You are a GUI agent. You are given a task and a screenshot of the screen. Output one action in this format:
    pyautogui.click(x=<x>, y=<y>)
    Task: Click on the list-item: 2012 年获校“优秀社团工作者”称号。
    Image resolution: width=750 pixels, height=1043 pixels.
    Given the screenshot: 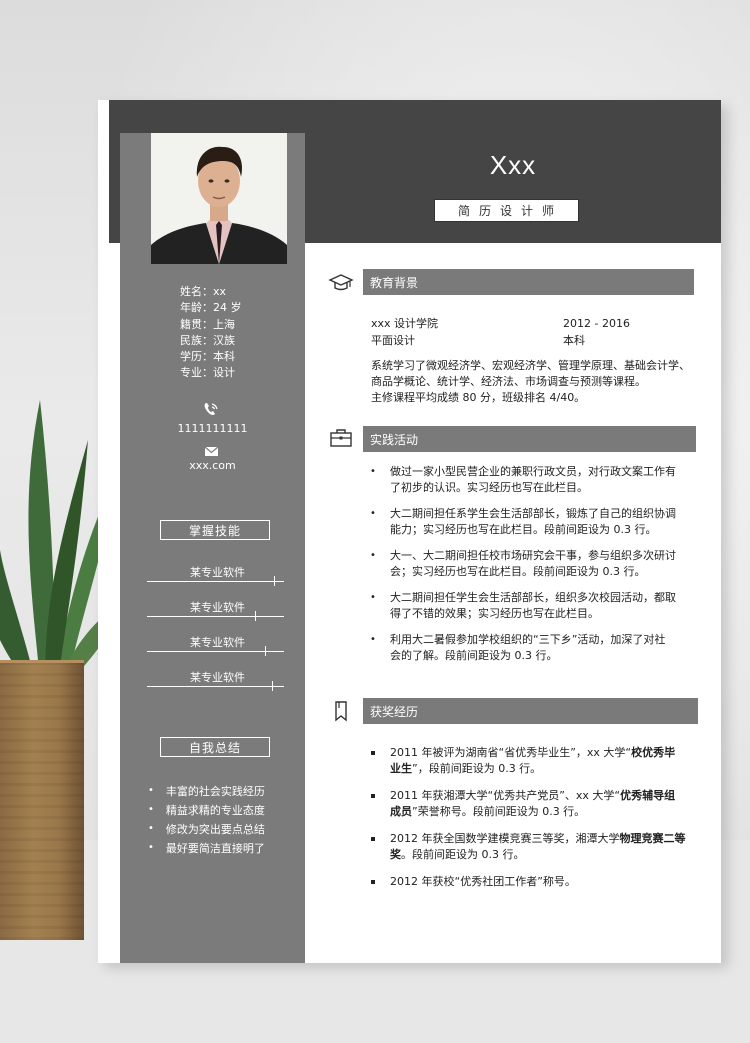 What is the action you would take?
    pyautogui.click(x=527, y=884)
    